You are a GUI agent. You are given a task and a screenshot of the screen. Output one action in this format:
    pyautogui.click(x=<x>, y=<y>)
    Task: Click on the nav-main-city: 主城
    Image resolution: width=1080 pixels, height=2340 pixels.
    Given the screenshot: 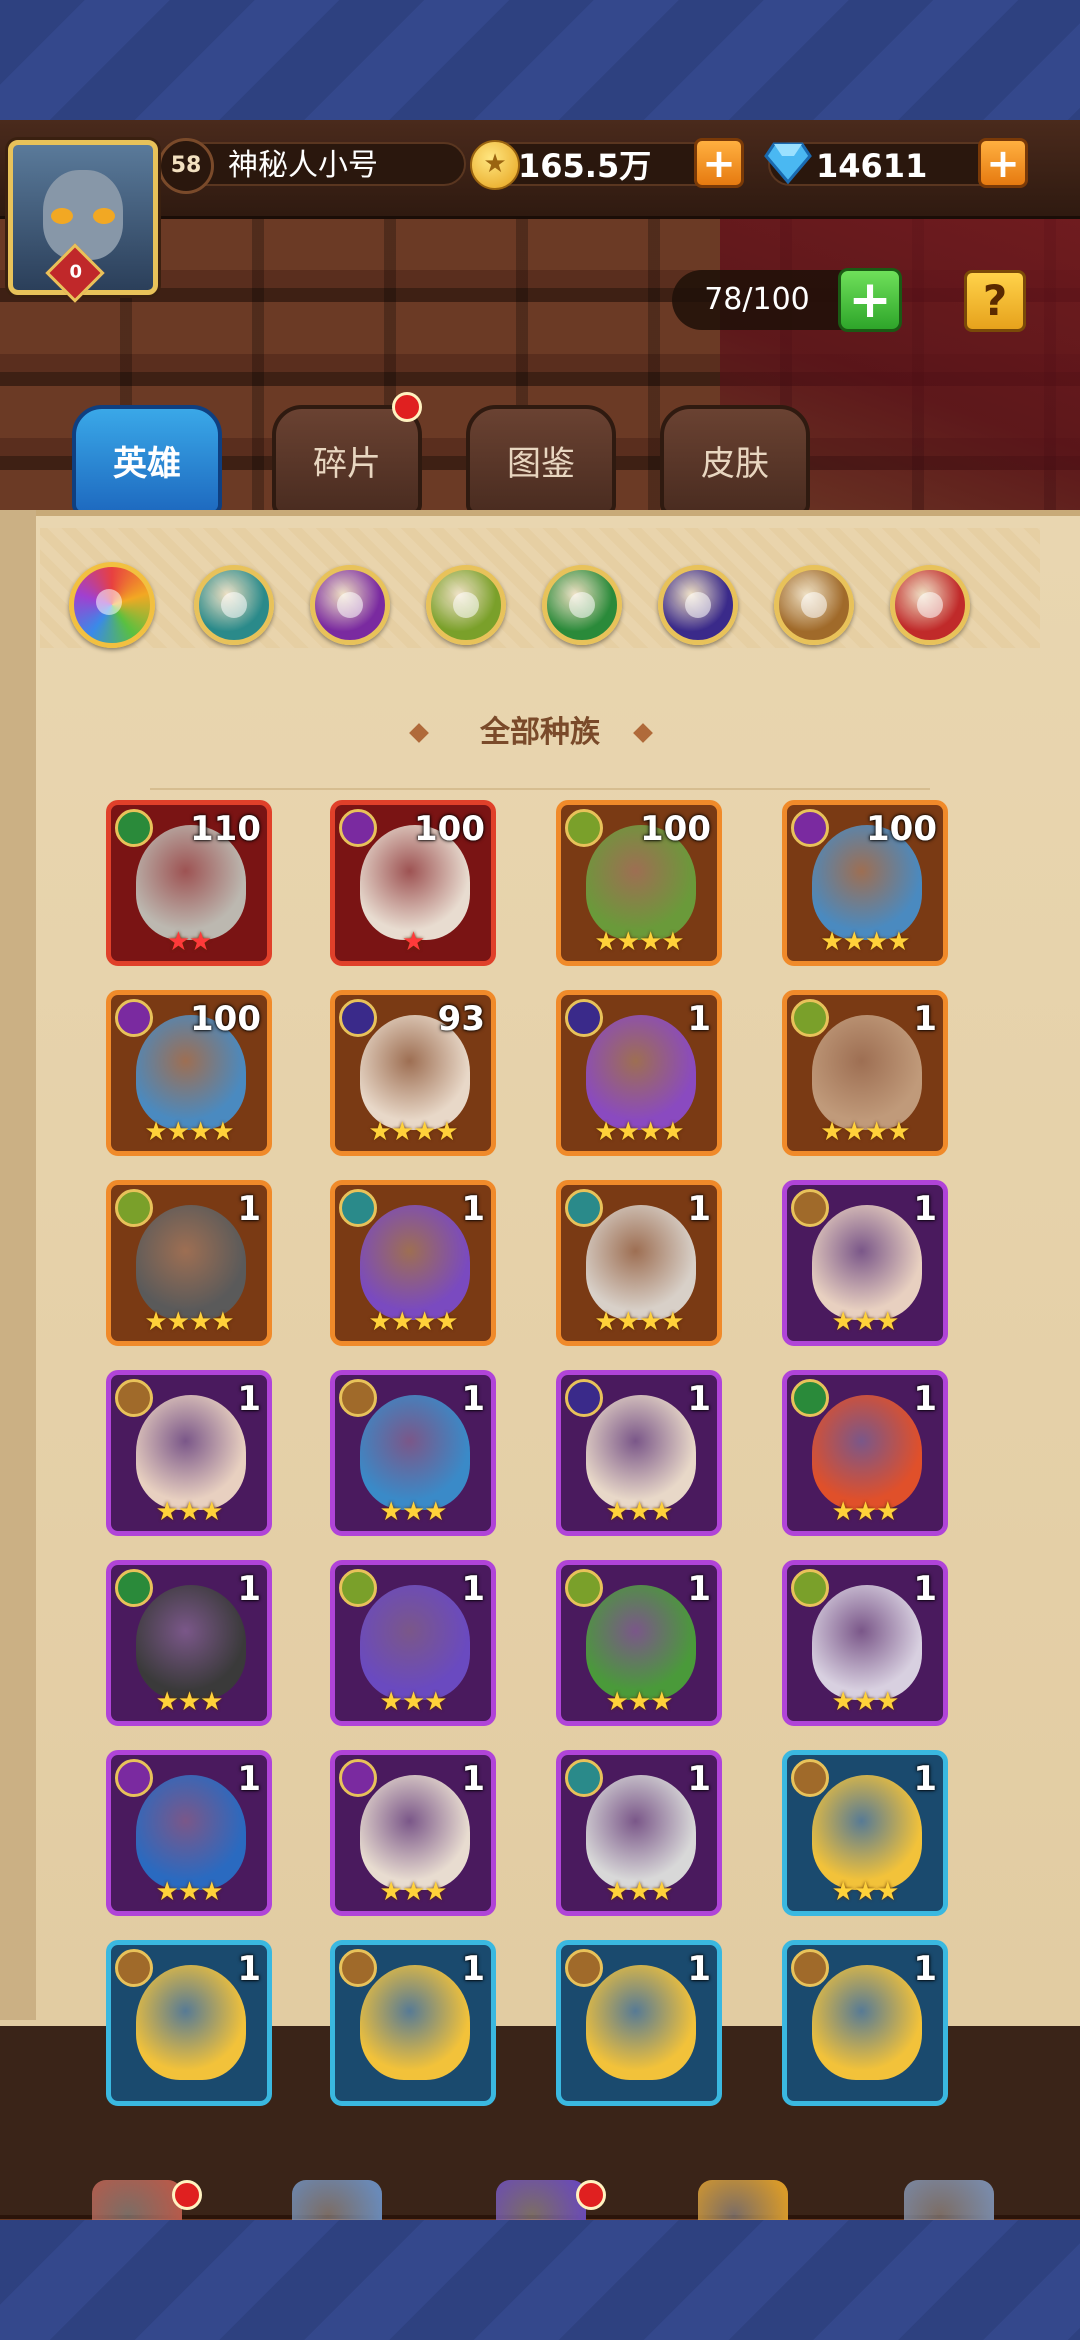 What is the action you would take?
    pyautogui.click(x=137, y=2200)
    